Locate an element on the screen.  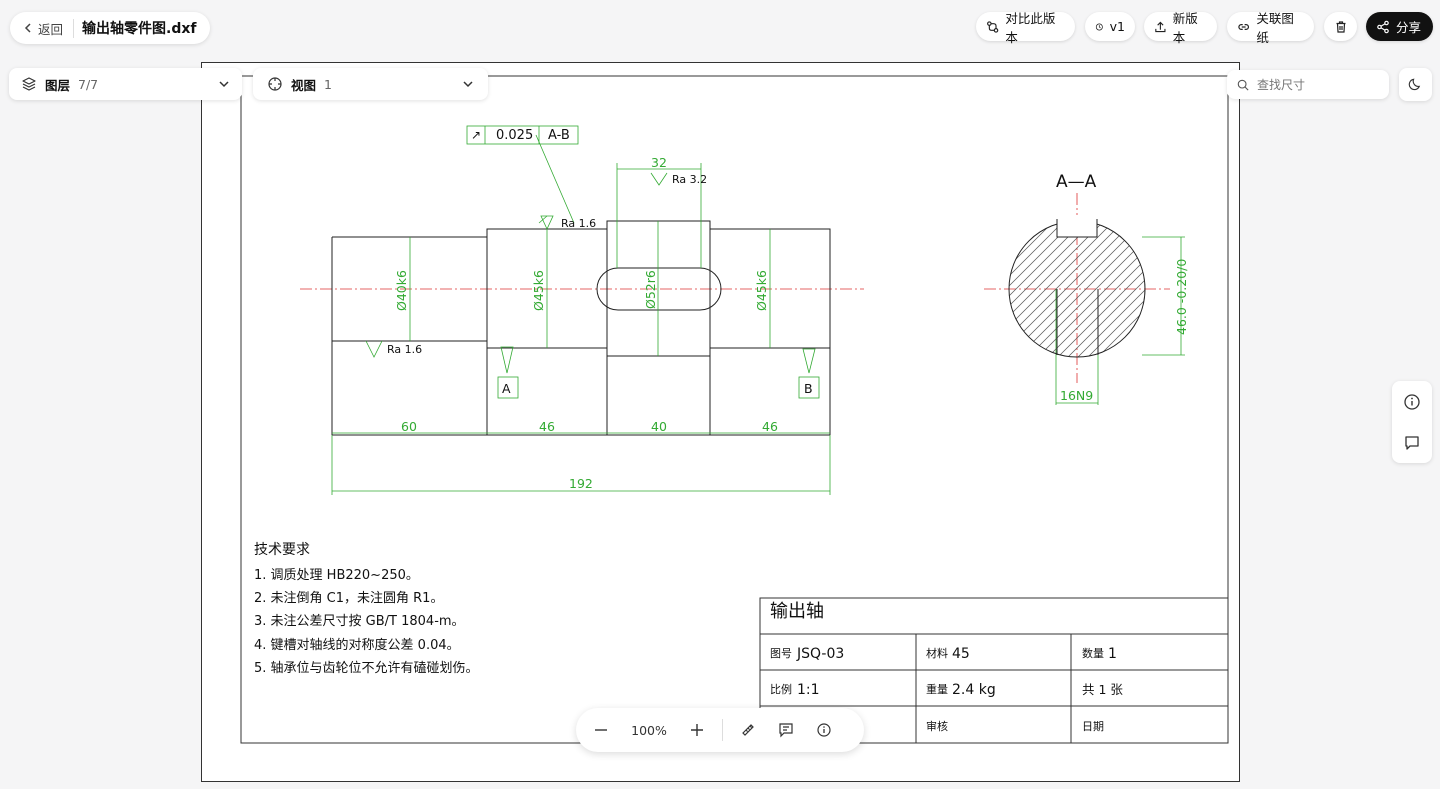
zoom-out-button is located at coordinates (601, 730).